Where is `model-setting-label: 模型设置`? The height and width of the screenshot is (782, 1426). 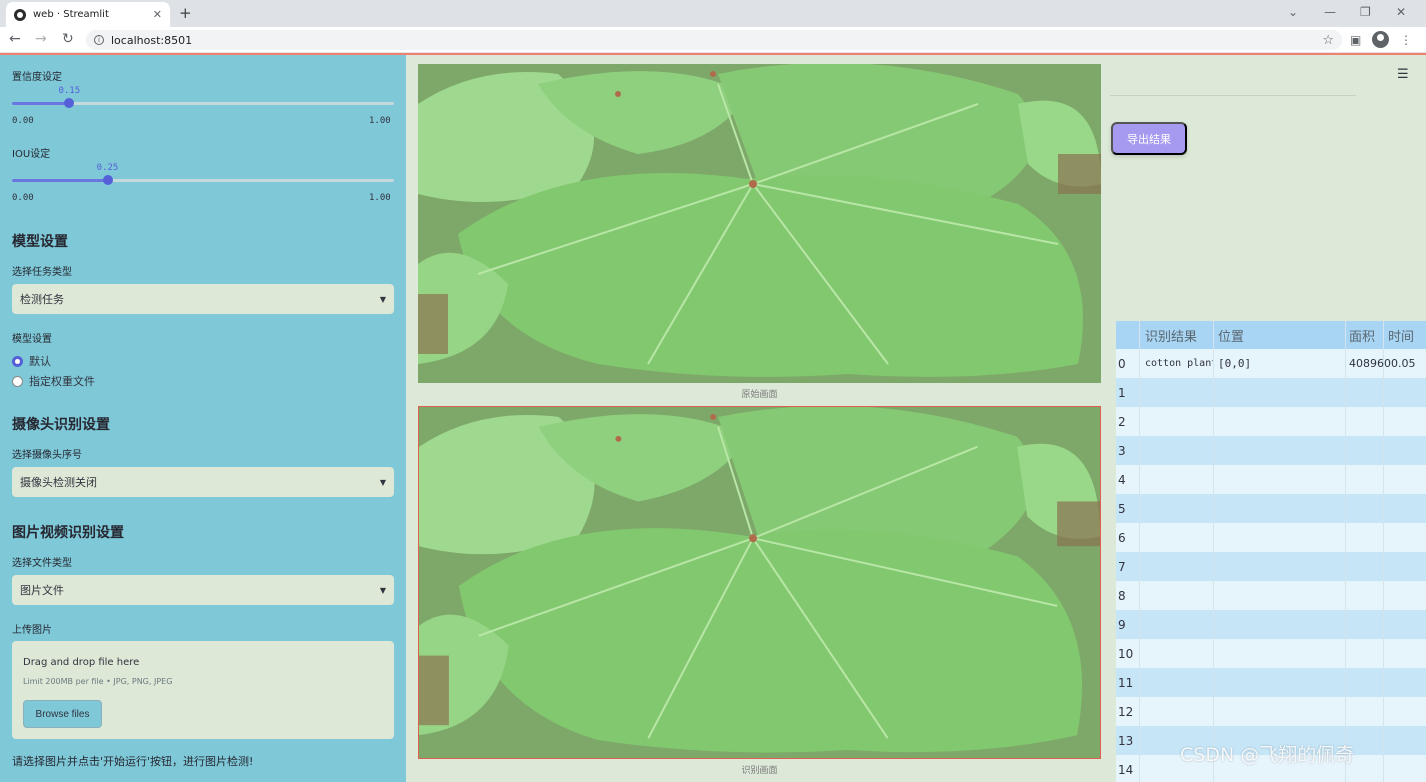 model-setting-label: 模型设置 is located at coordinates (32, 339).